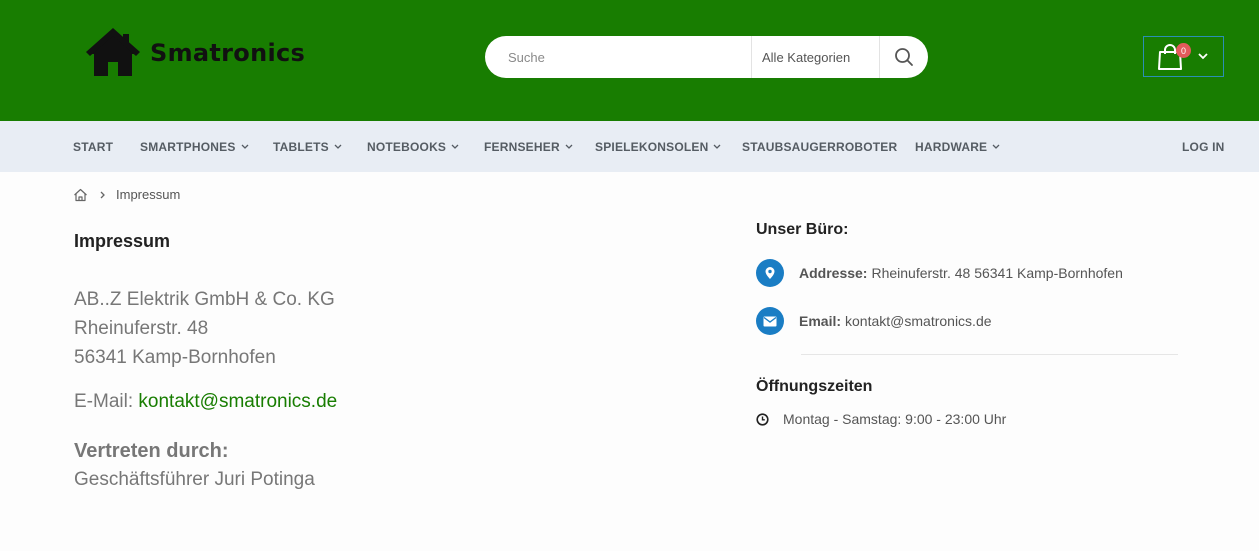  What do you see at coordinates (104, 401) in the screenshot?
I see `email-label: E-Mail:` at bounding box center [104, 401].